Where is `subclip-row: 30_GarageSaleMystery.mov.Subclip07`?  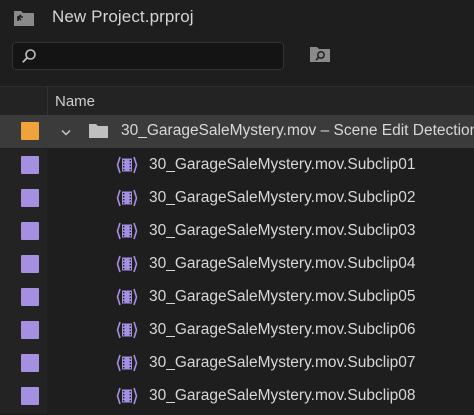 subclip-row: 30_GarageSaleMystery.mov.Subclip07 is located at coordinates (237, 363).